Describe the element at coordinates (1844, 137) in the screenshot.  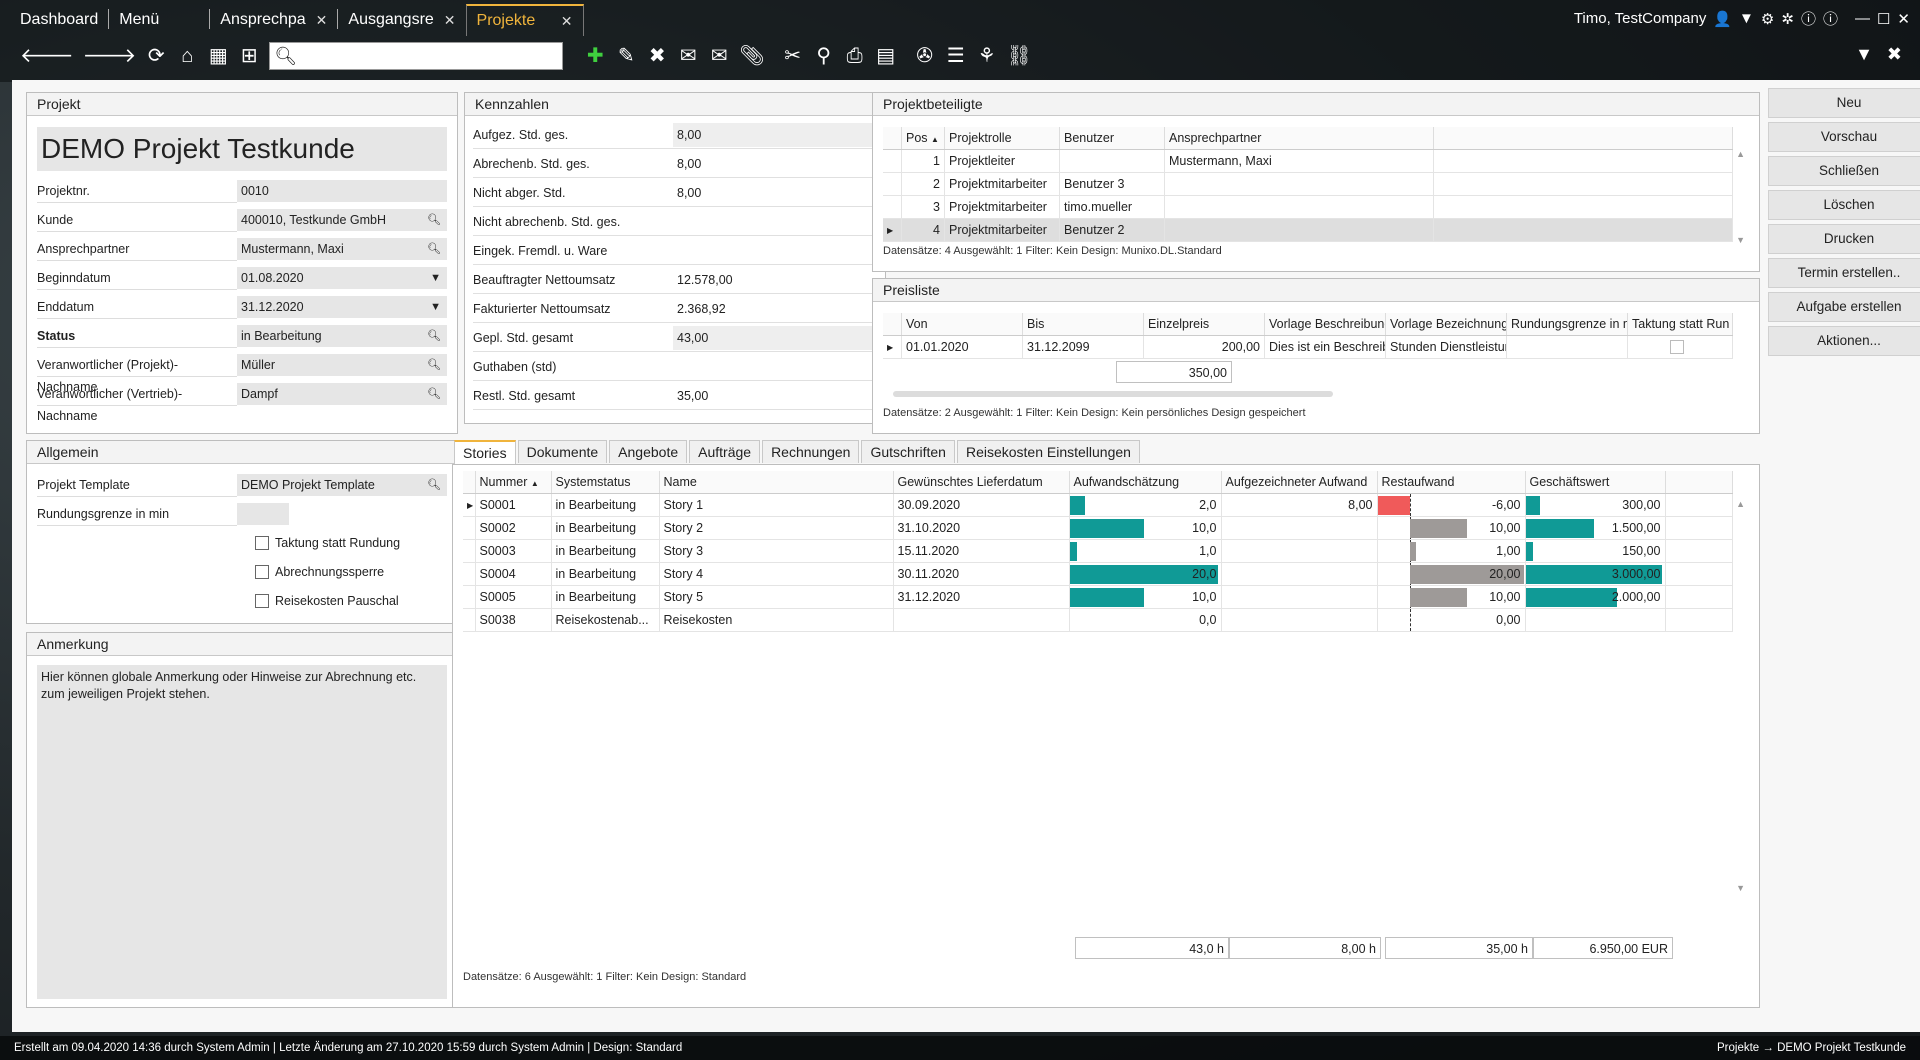
I see `vorschau-button: Vorschau` at that location.